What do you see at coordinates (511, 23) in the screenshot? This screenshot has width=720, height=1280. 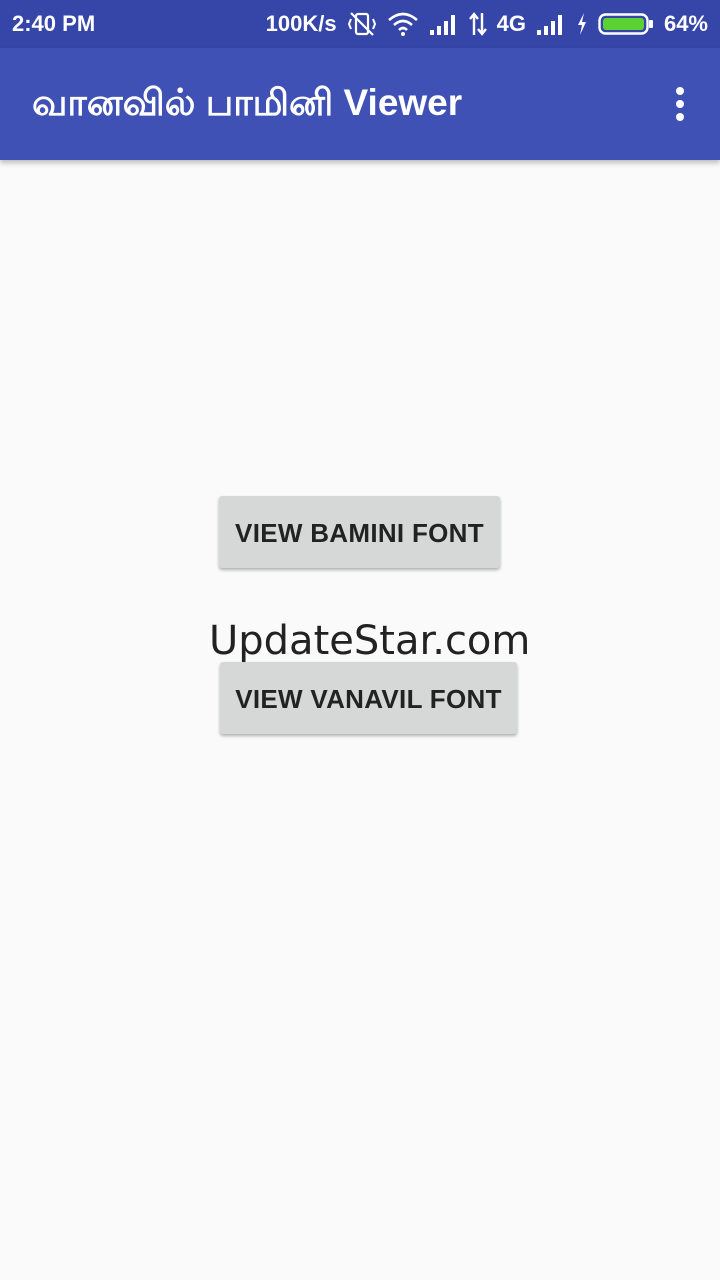 I see `network-type: 4G` at bounding box center [511, 23].